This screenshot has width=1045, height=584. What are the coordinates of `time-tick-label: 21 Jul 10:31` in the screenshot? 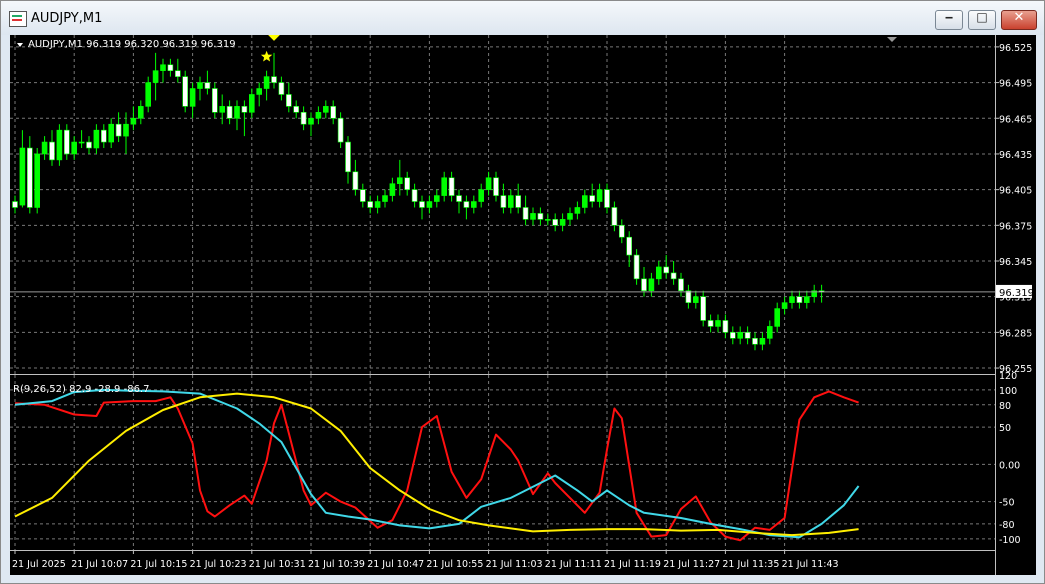 It's located at (277, 564).